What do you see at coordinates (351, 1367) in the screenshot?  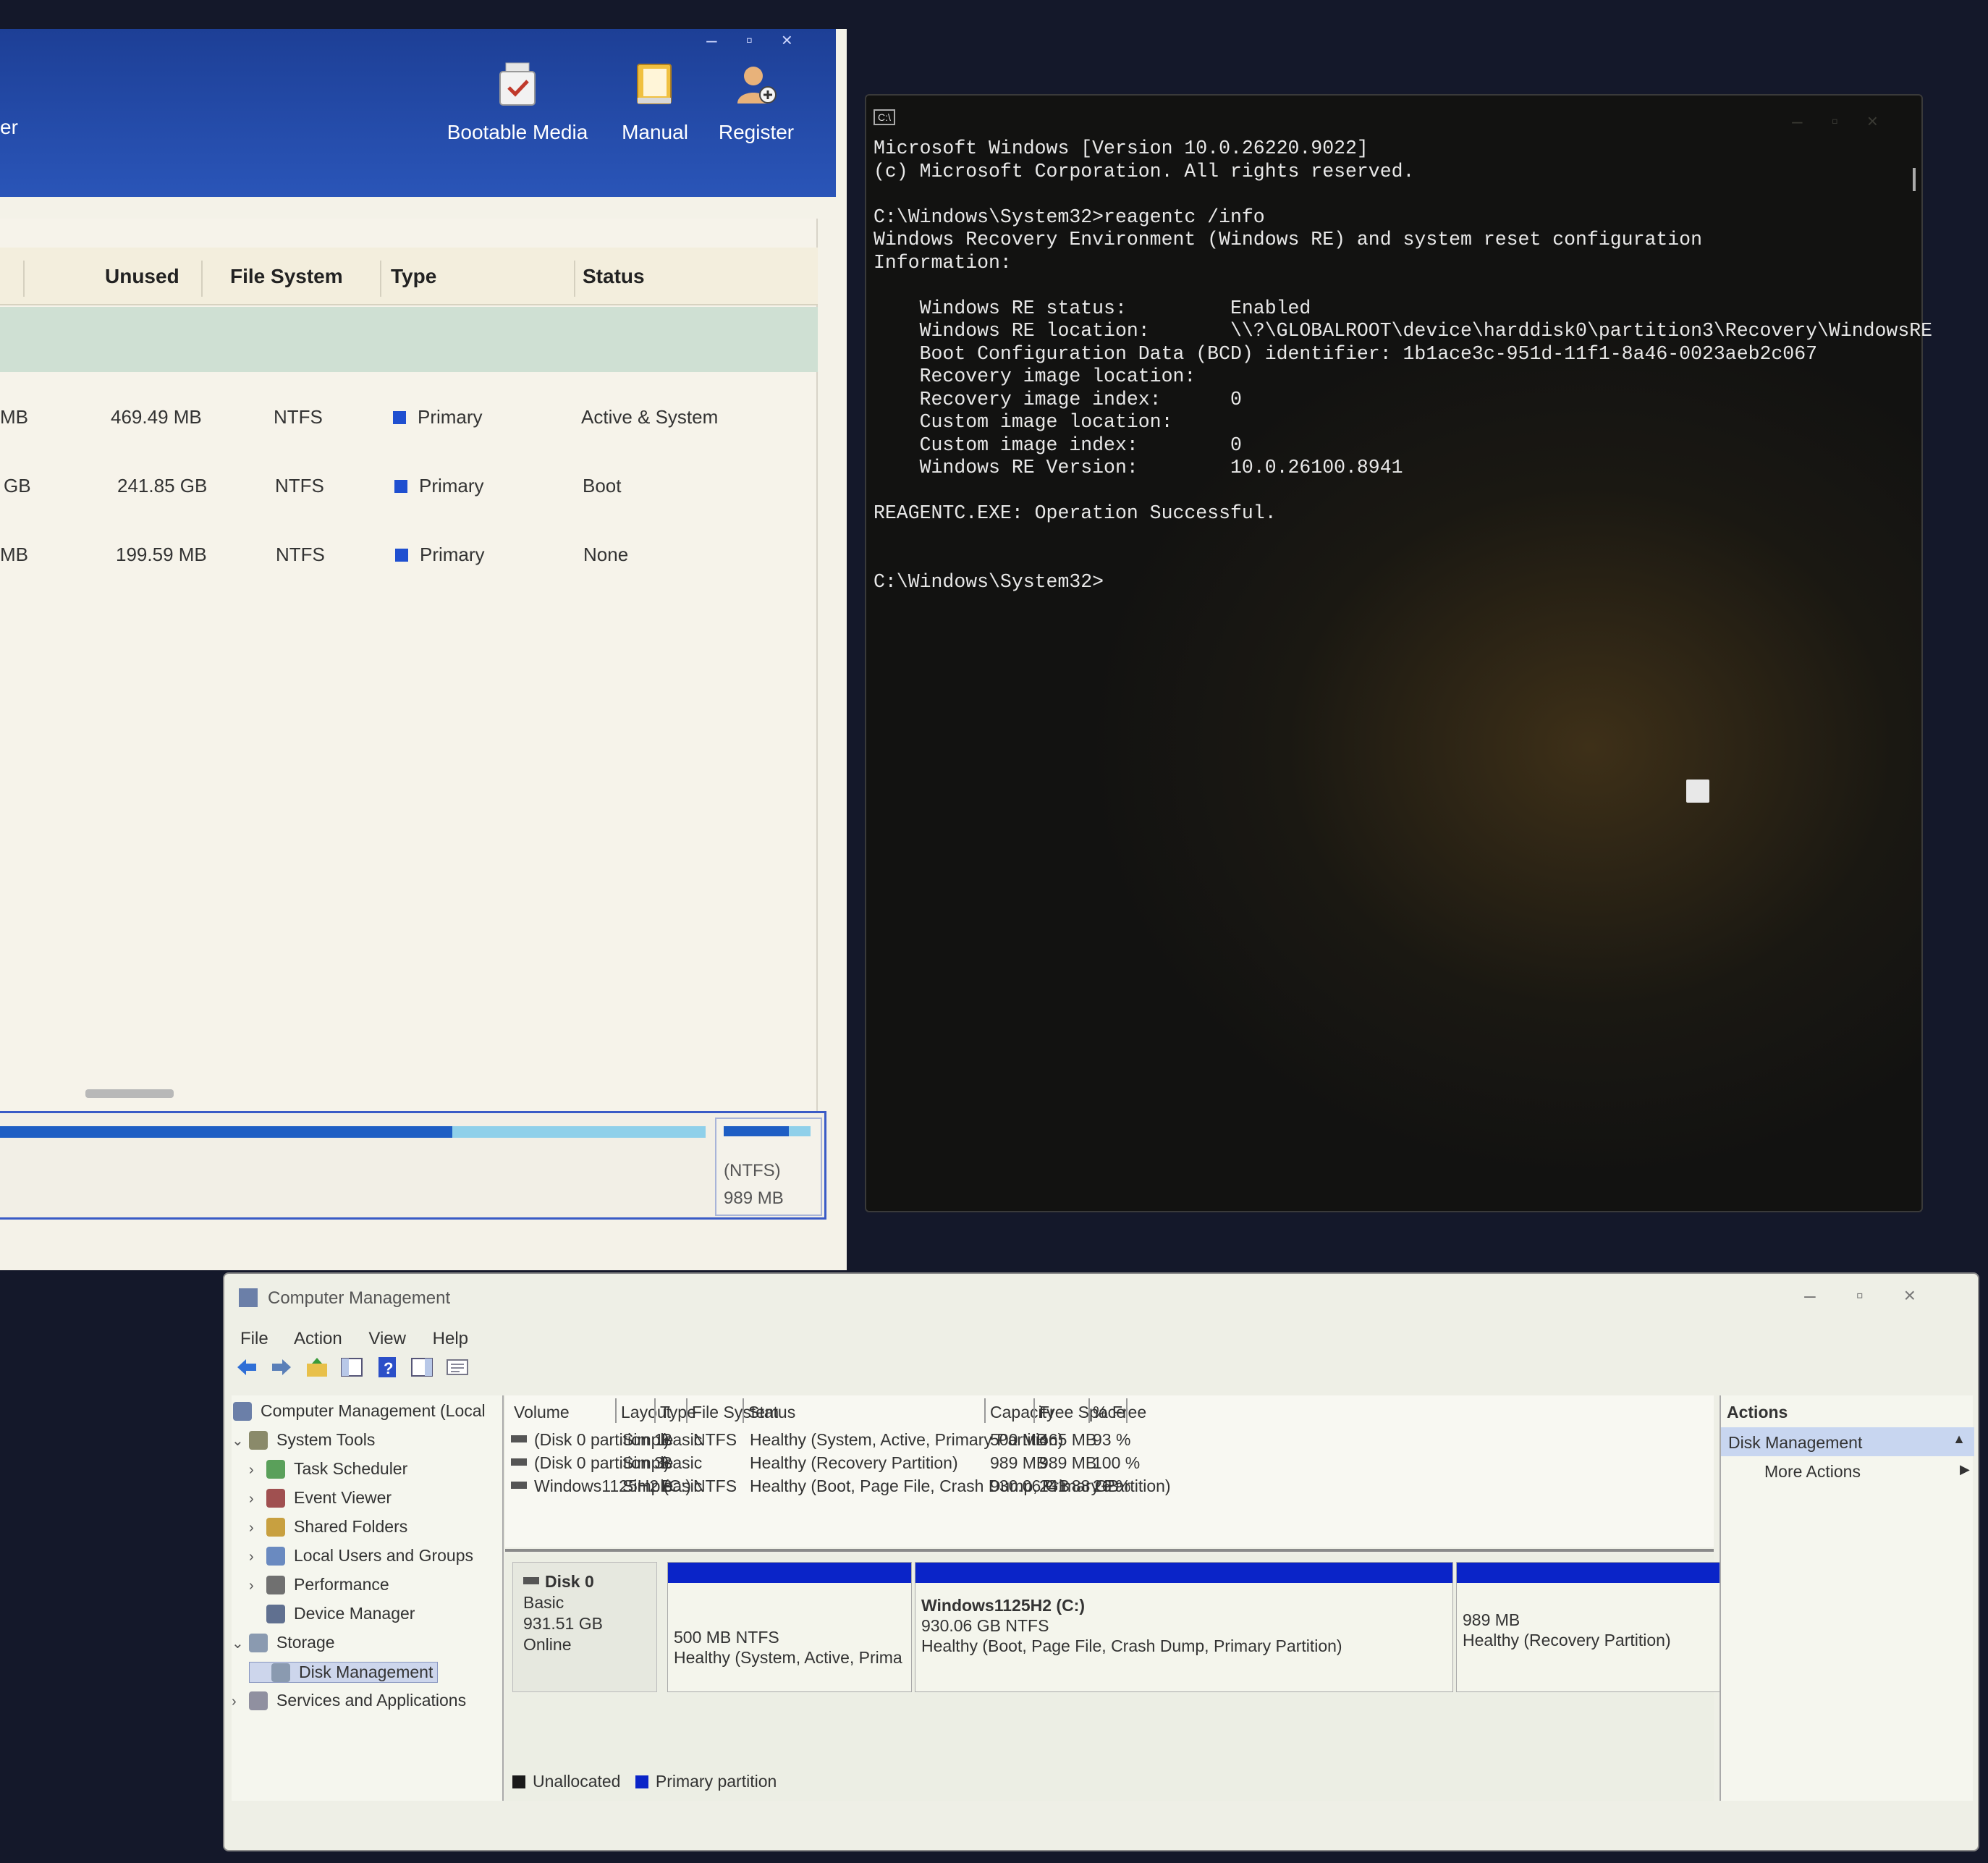 I see `show-hide-tree-icon` at bounding box center [351, 1367].